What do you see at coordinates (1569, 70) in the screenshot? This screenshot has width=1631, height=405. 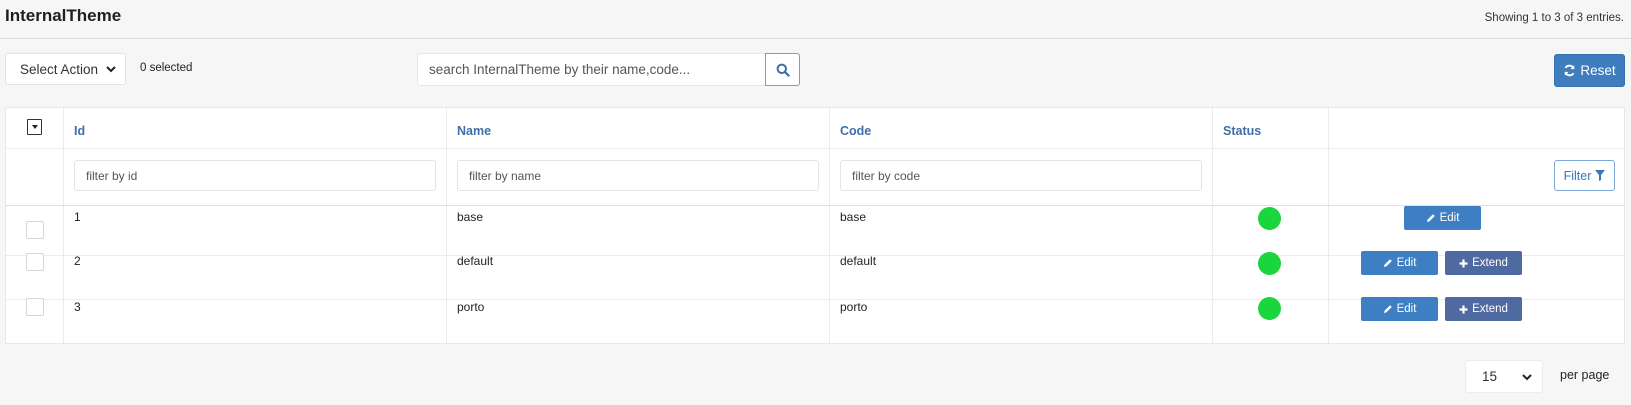 I see `refresh-icon` at bounding box center [1569, 70].